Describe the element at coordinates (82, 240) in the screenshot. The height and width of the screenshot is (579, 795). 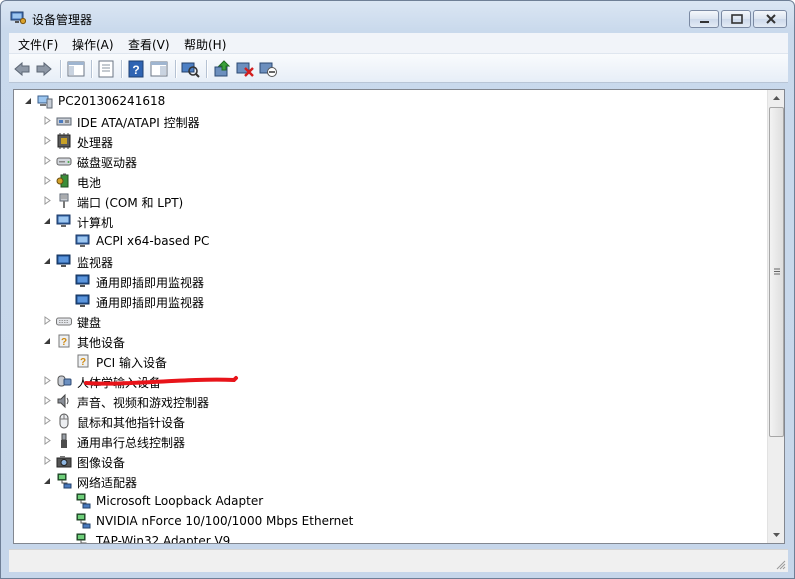
I see `computer-icon` at that location.